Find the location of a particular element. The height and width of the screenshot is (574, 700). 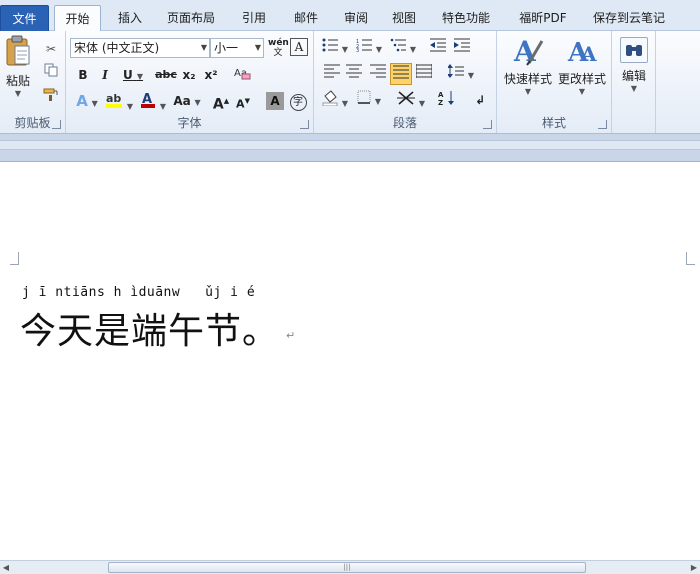

document-body-text: 今天是端午节。 is located at coordinates (149, 328).